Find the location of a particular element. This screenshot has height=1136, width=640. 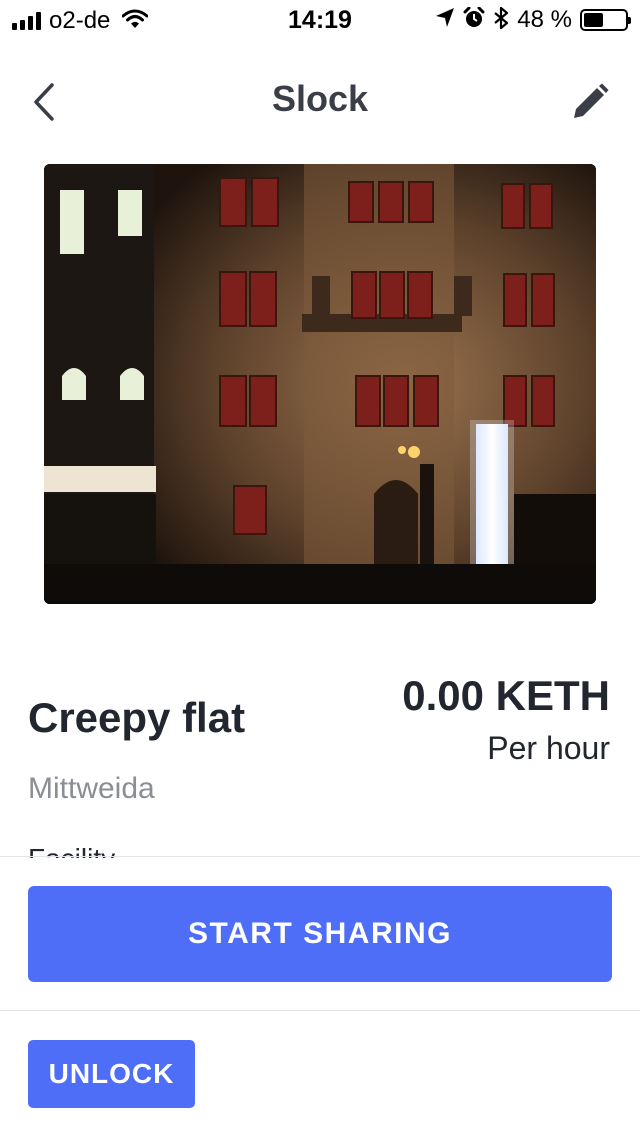

location-arrow-icon is located at coordinates (445, 20).